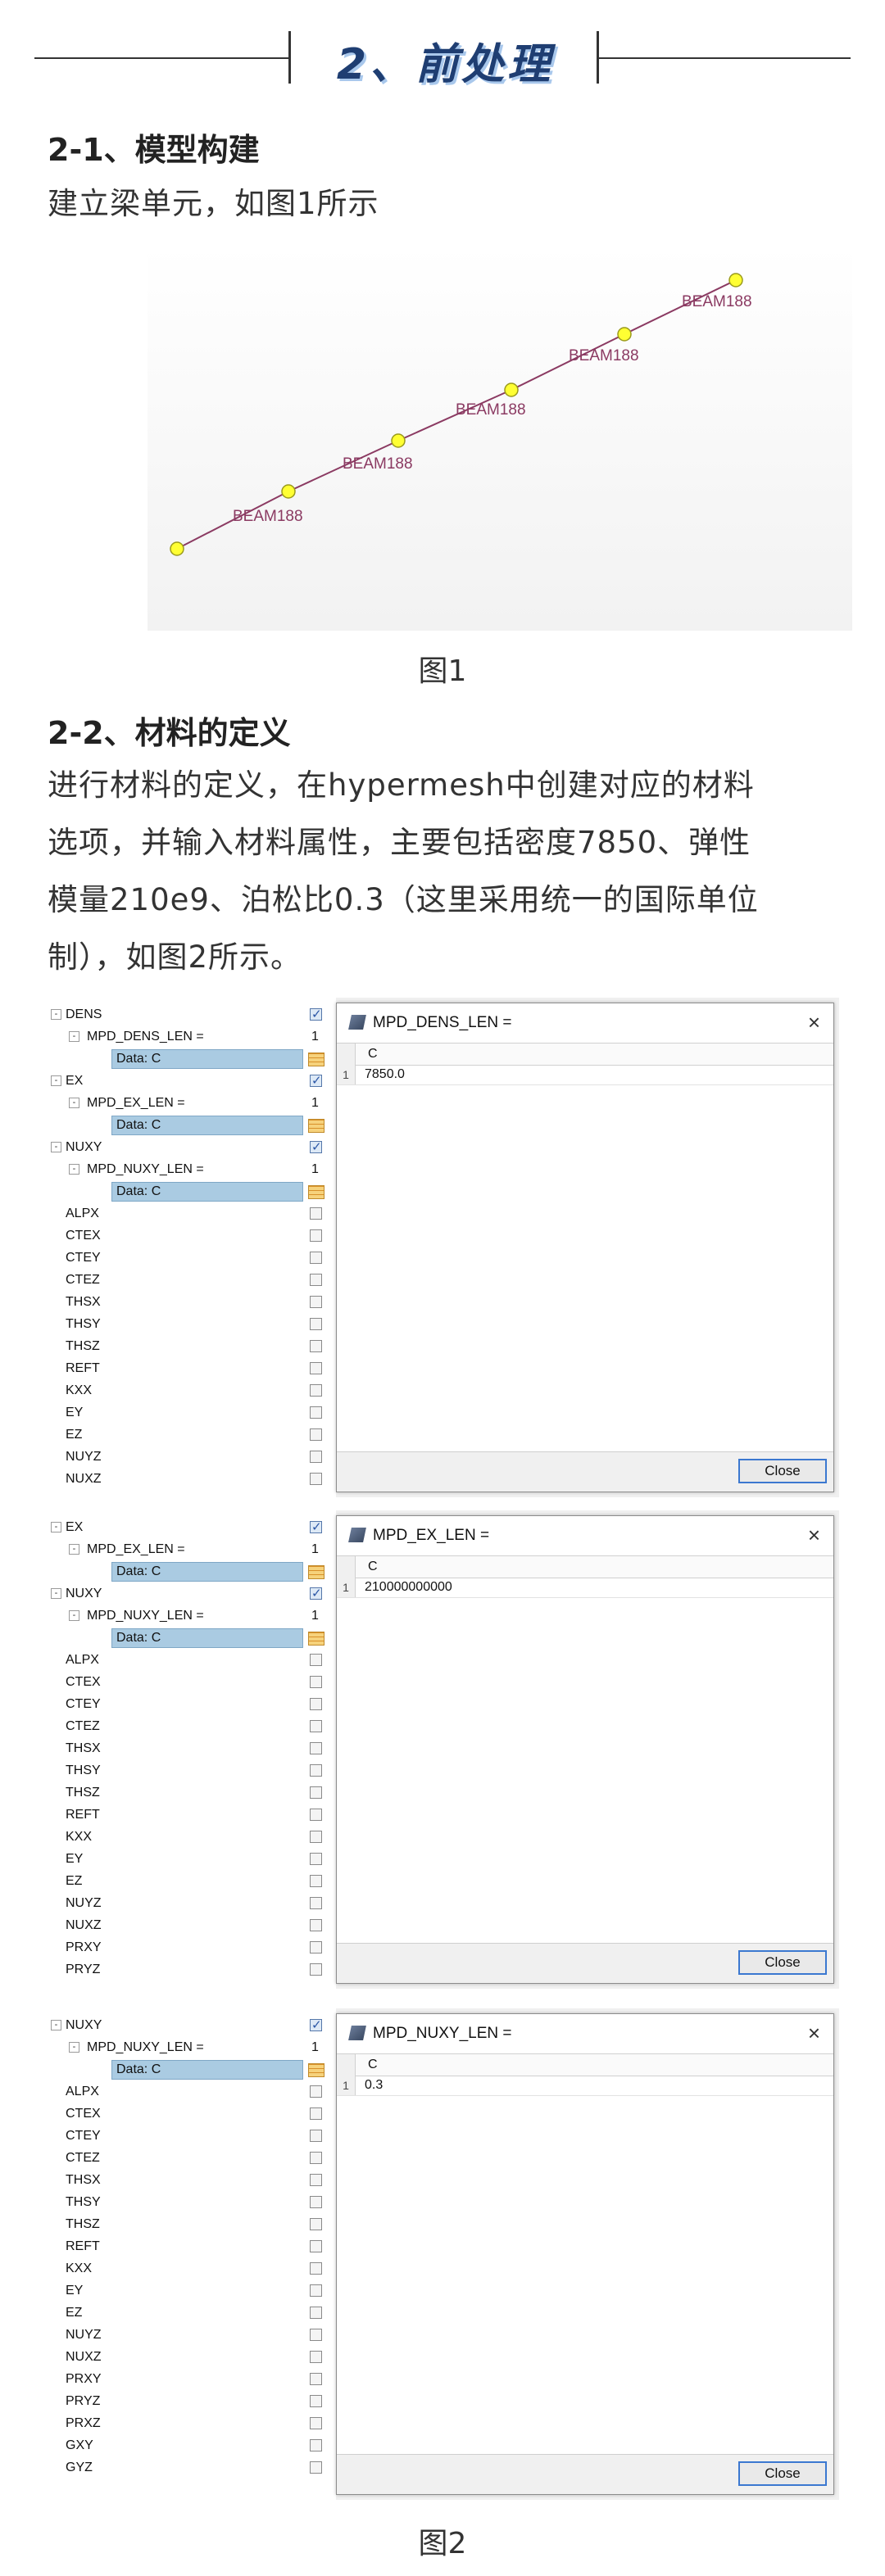  What do you see at coordinates (408, 1587) in the screenshot?
I see `value-cell: 210000000000` at bounding box center [408, 1587].